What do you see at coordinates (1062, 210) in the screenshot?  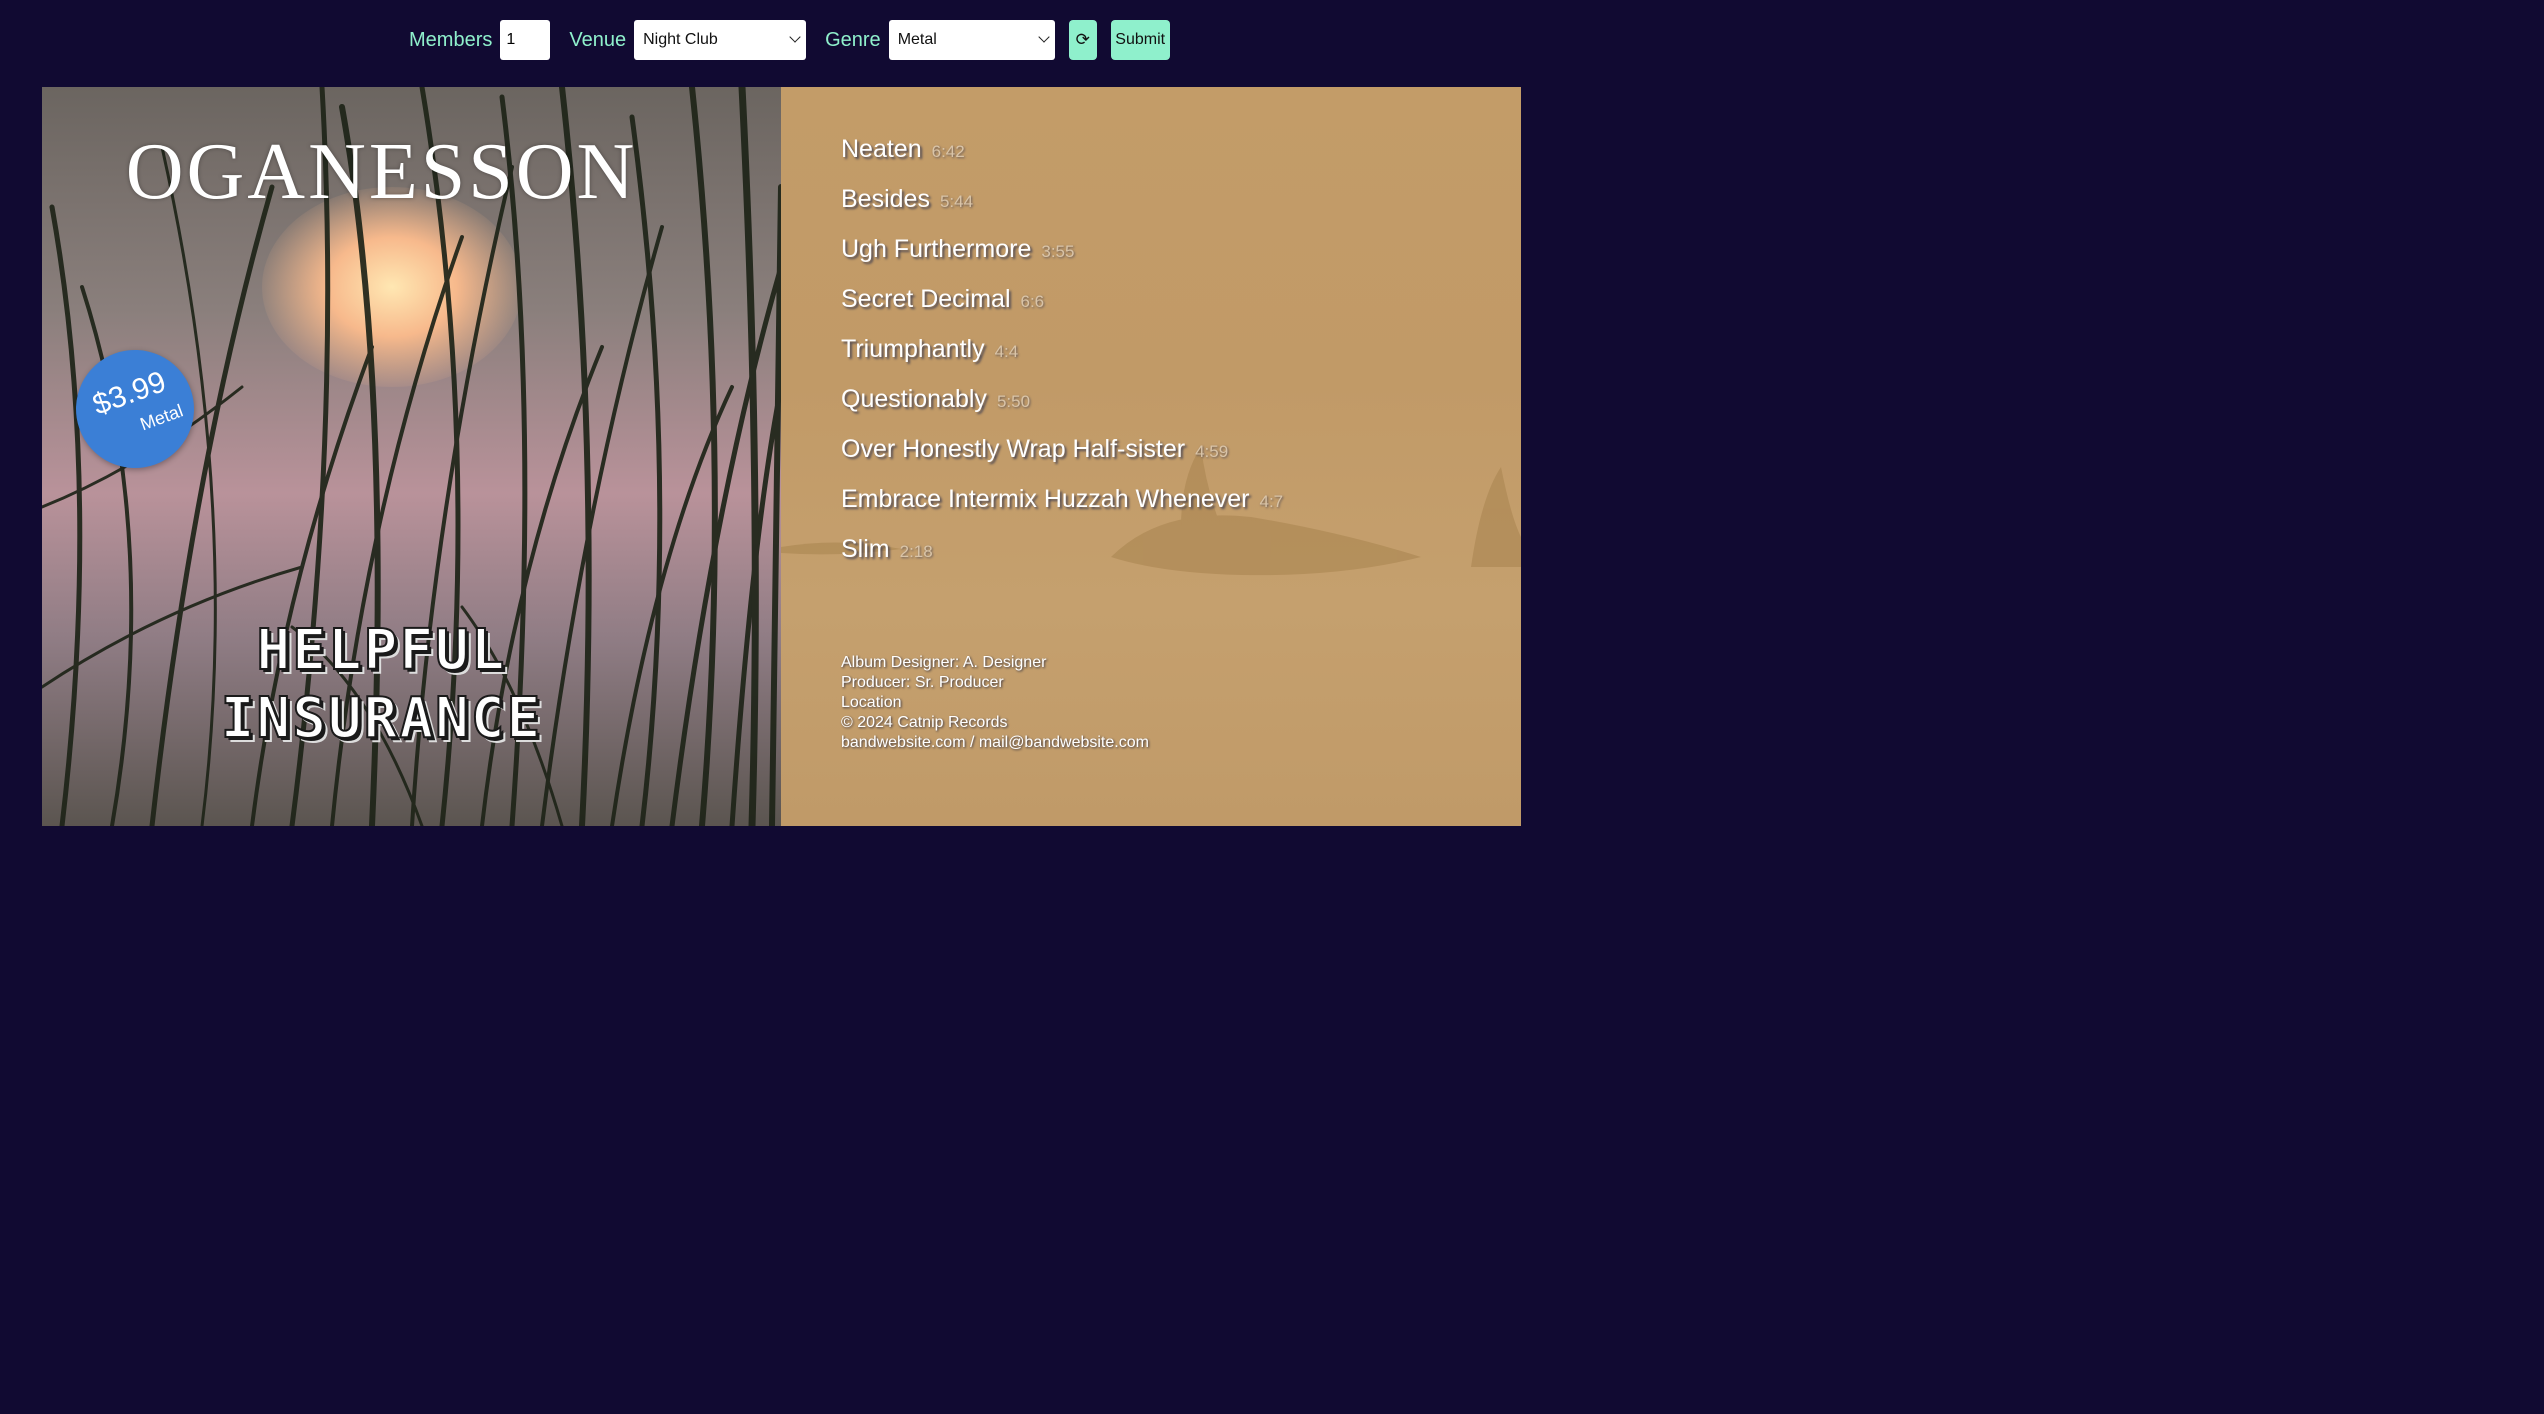 I see `track-item: Besides 5:44` at bounding box center [1062, 210].